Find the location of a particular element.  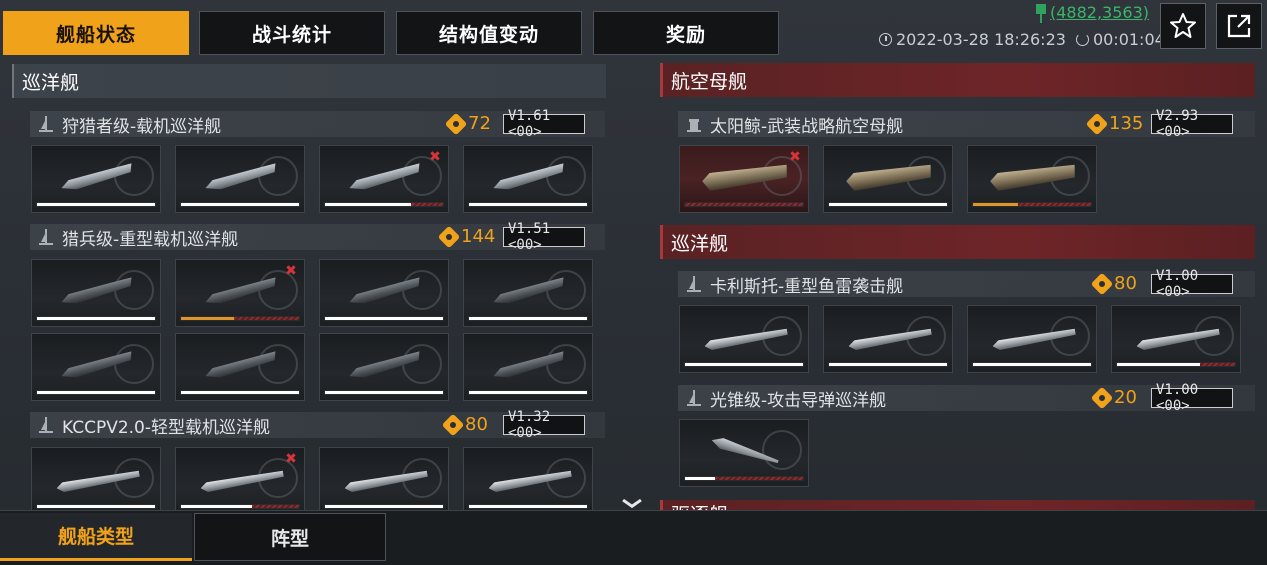

coordinate-readout: (4882,3563) is located at coordinates (1092, 13).